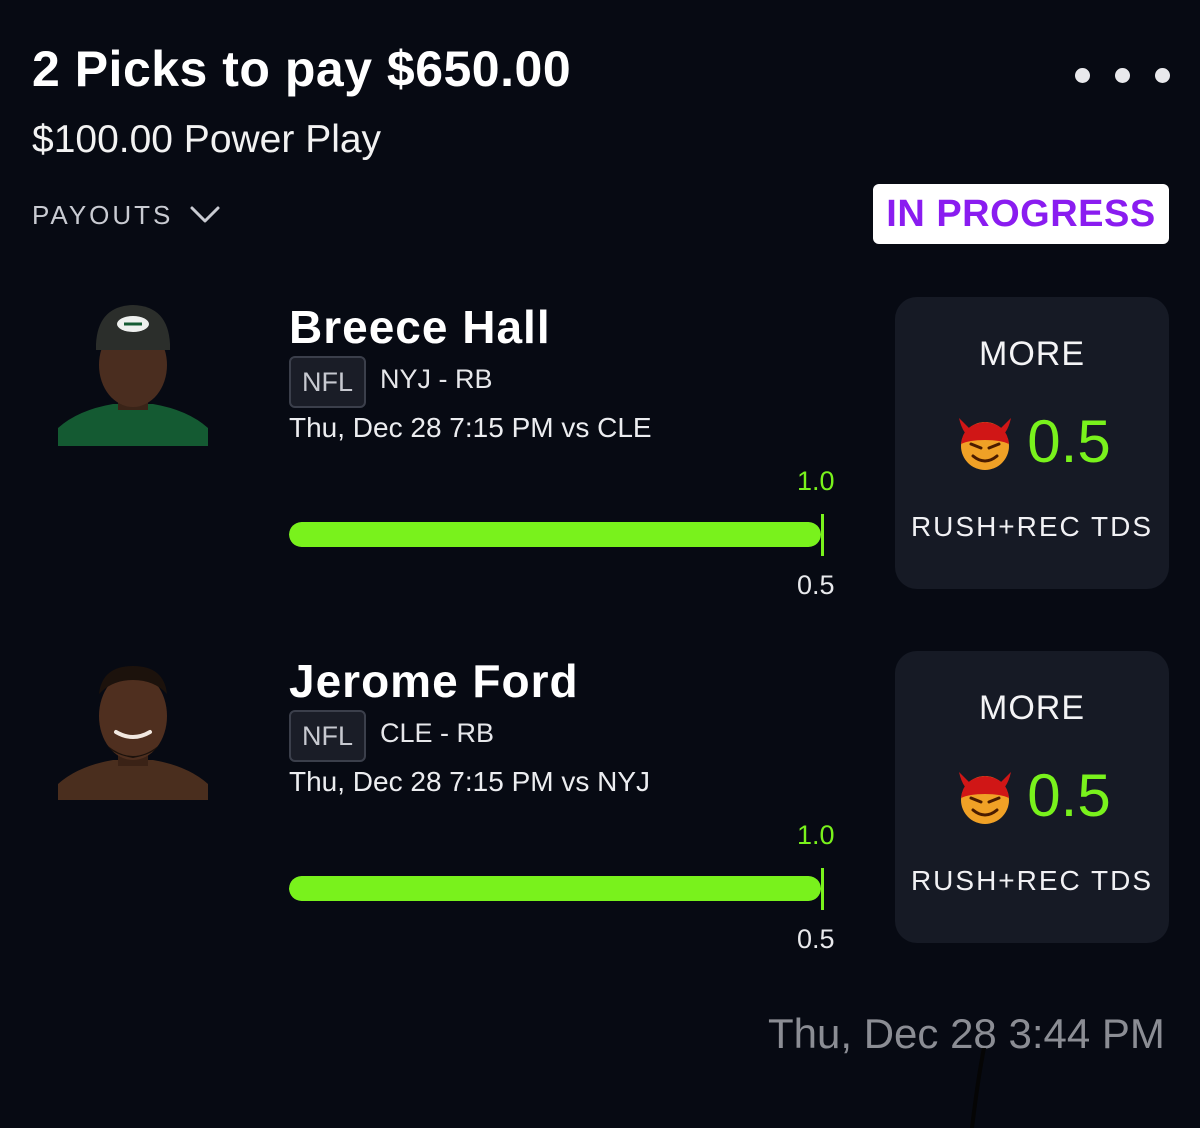 The image size is (1200, 1128). I want to click on payouts-toggle: PAYOUTS, so click(126, 215).